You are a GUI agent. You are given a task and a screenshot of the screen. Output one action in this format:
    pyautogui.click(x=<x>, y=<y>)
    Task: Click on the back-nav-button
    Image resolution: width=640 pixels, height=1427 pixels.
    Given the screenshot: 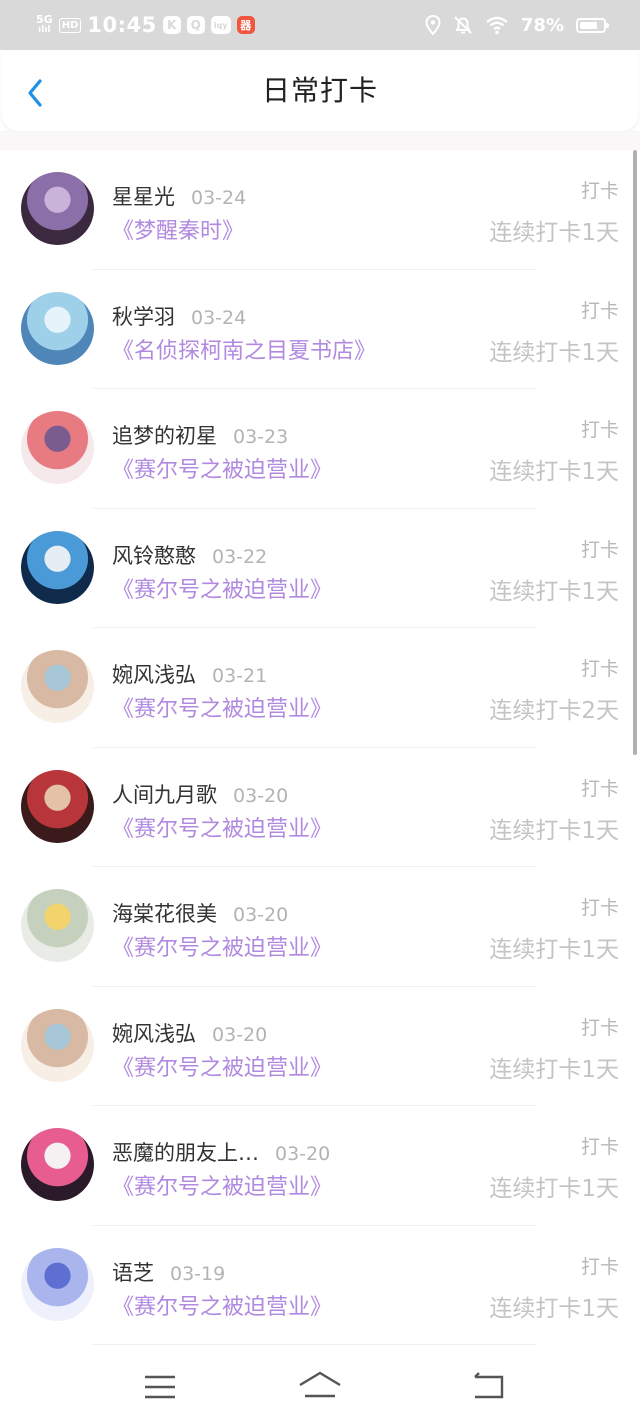 What is the action you would take?
    pyautogui.click(x=488, y=1387)
    